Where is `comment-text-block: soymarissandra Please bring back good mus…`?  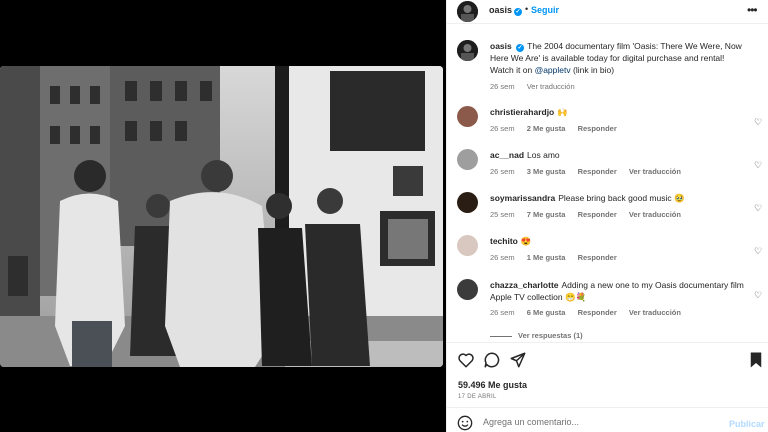 comment-text-block: soymarissandra Please bring back good mus… is located at coordinates (619, 198).